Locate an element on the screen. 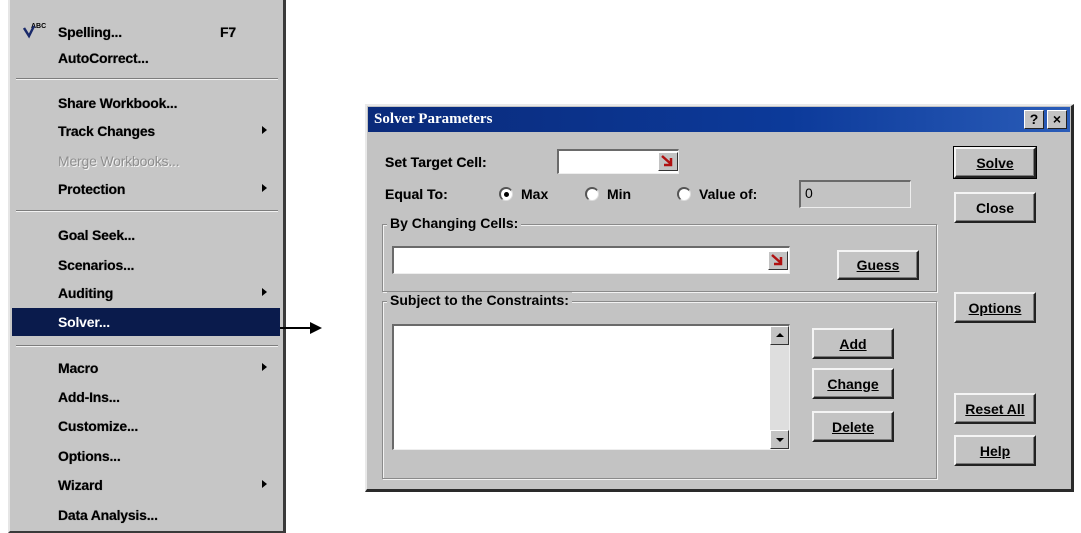 Image resolution: width=1081 pixels, height=533 pixels. set-target-cell-label: Set Target Cell: is located at coordinates (436, 162).